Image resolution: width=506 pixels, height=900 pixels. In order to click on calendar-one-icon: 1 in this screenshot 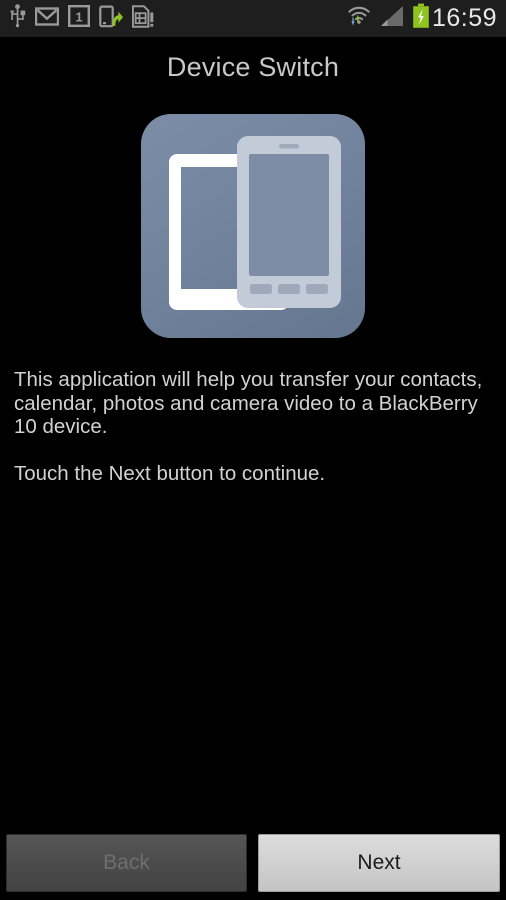, I will do `click(79, 18)`.